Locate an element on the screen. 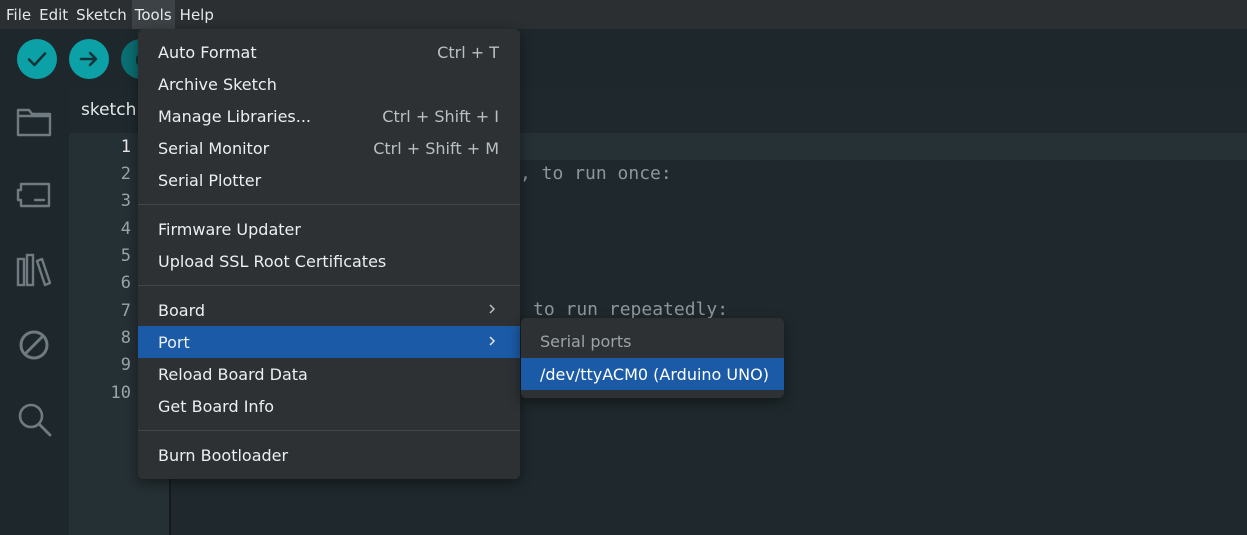  menu-item-get-board-info: Get Board Info is located at coordinates (329, 406).